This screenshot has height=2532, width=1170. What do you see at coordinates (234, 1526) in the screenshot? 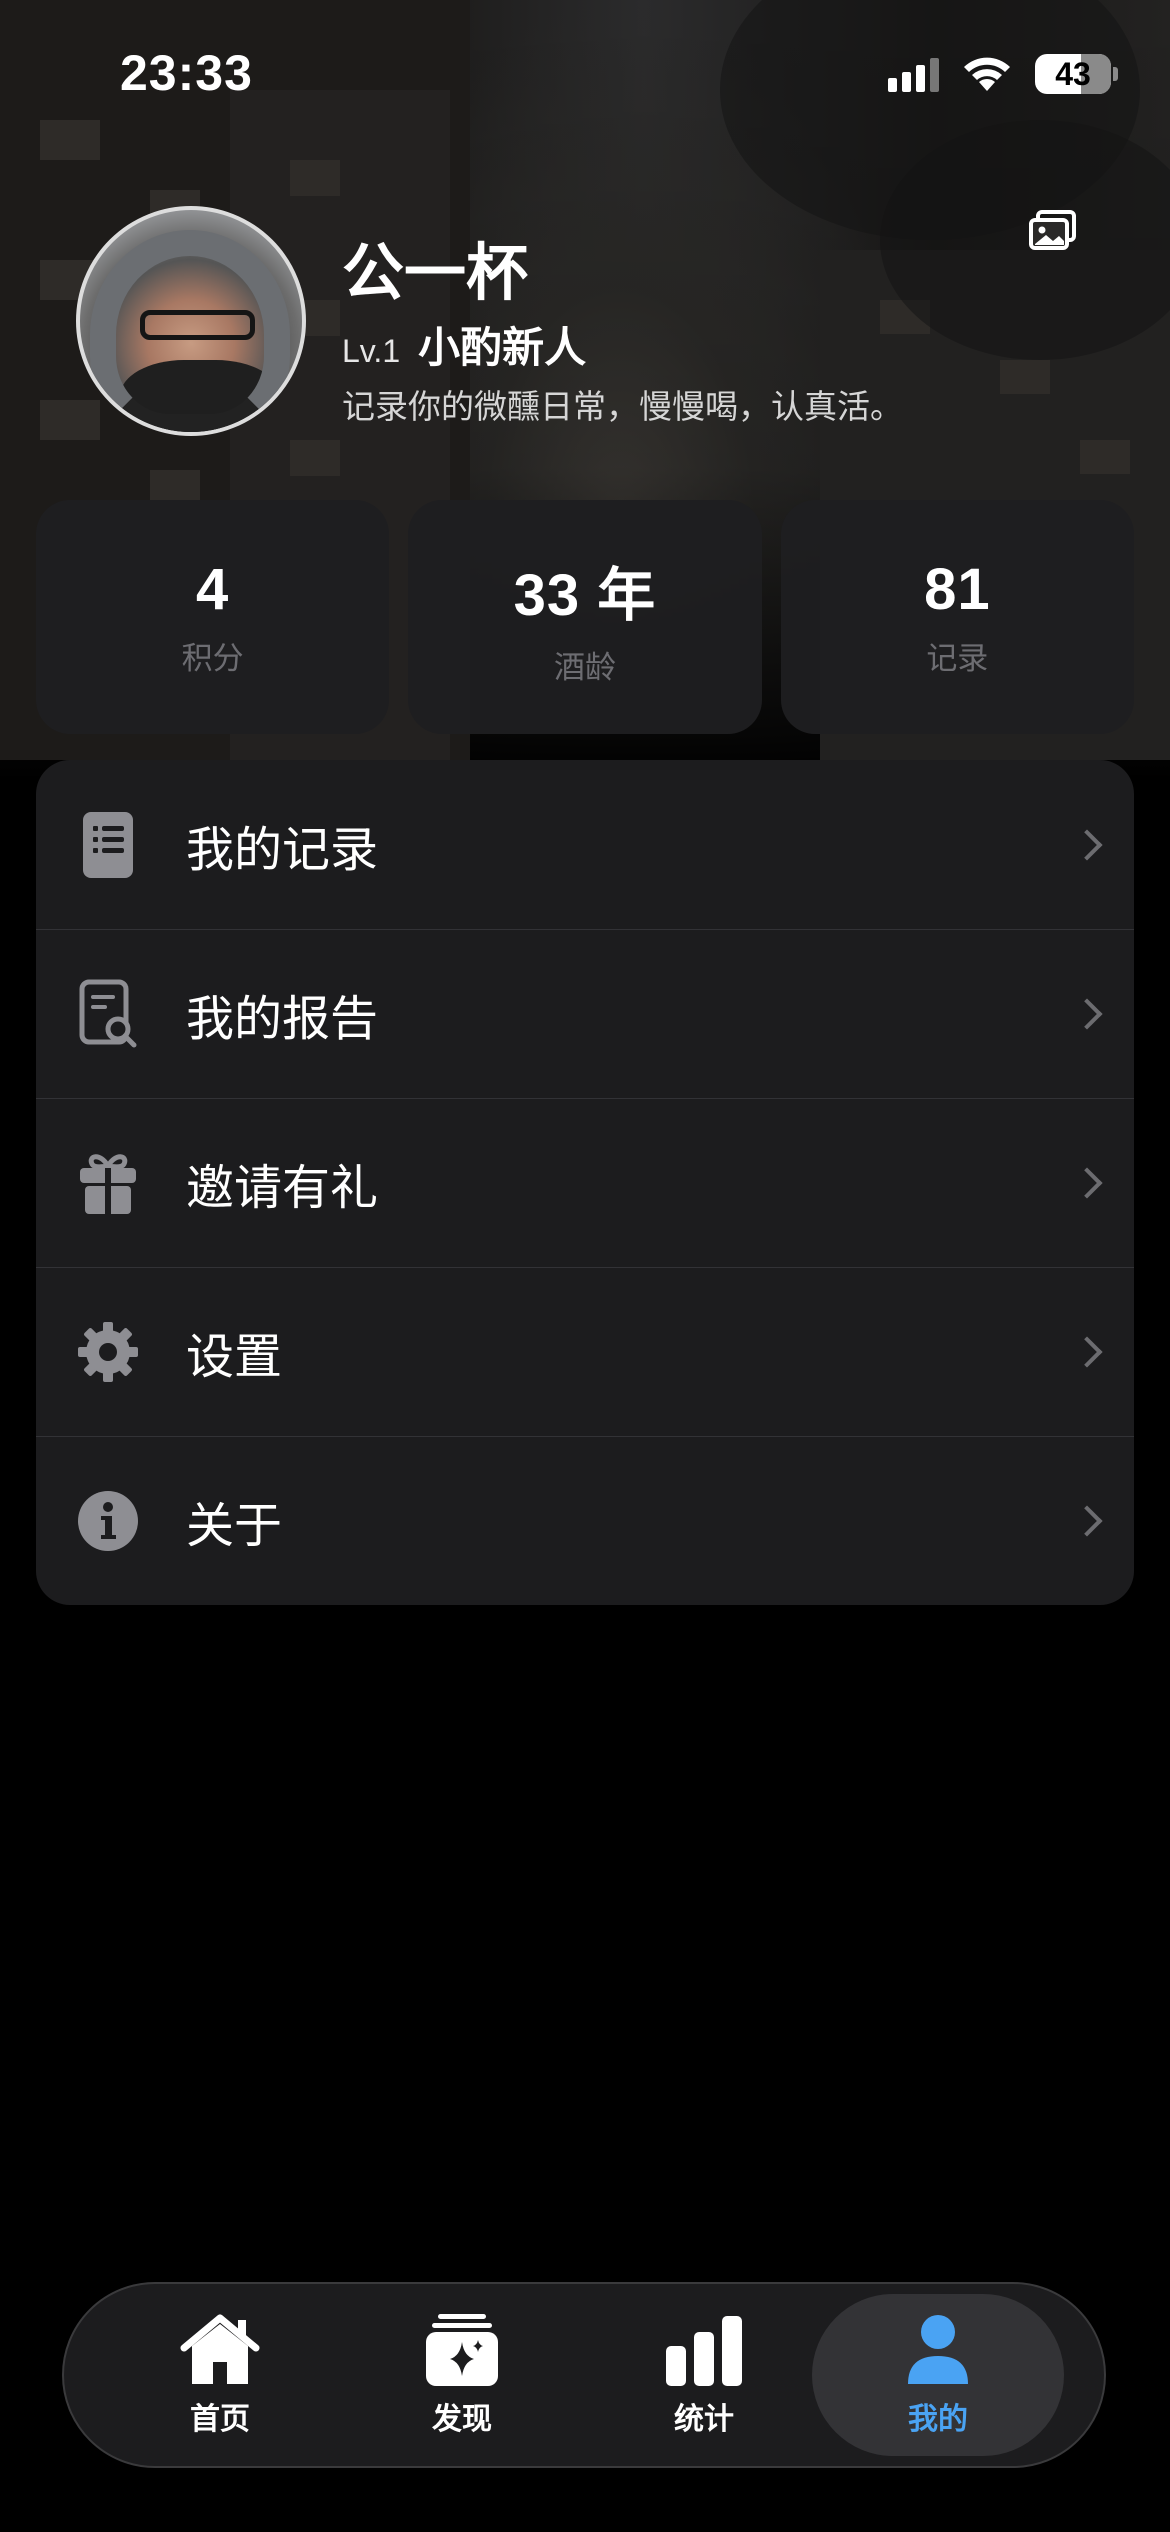
I see `menu-label: 关于` at bounding box center [234, 1526].